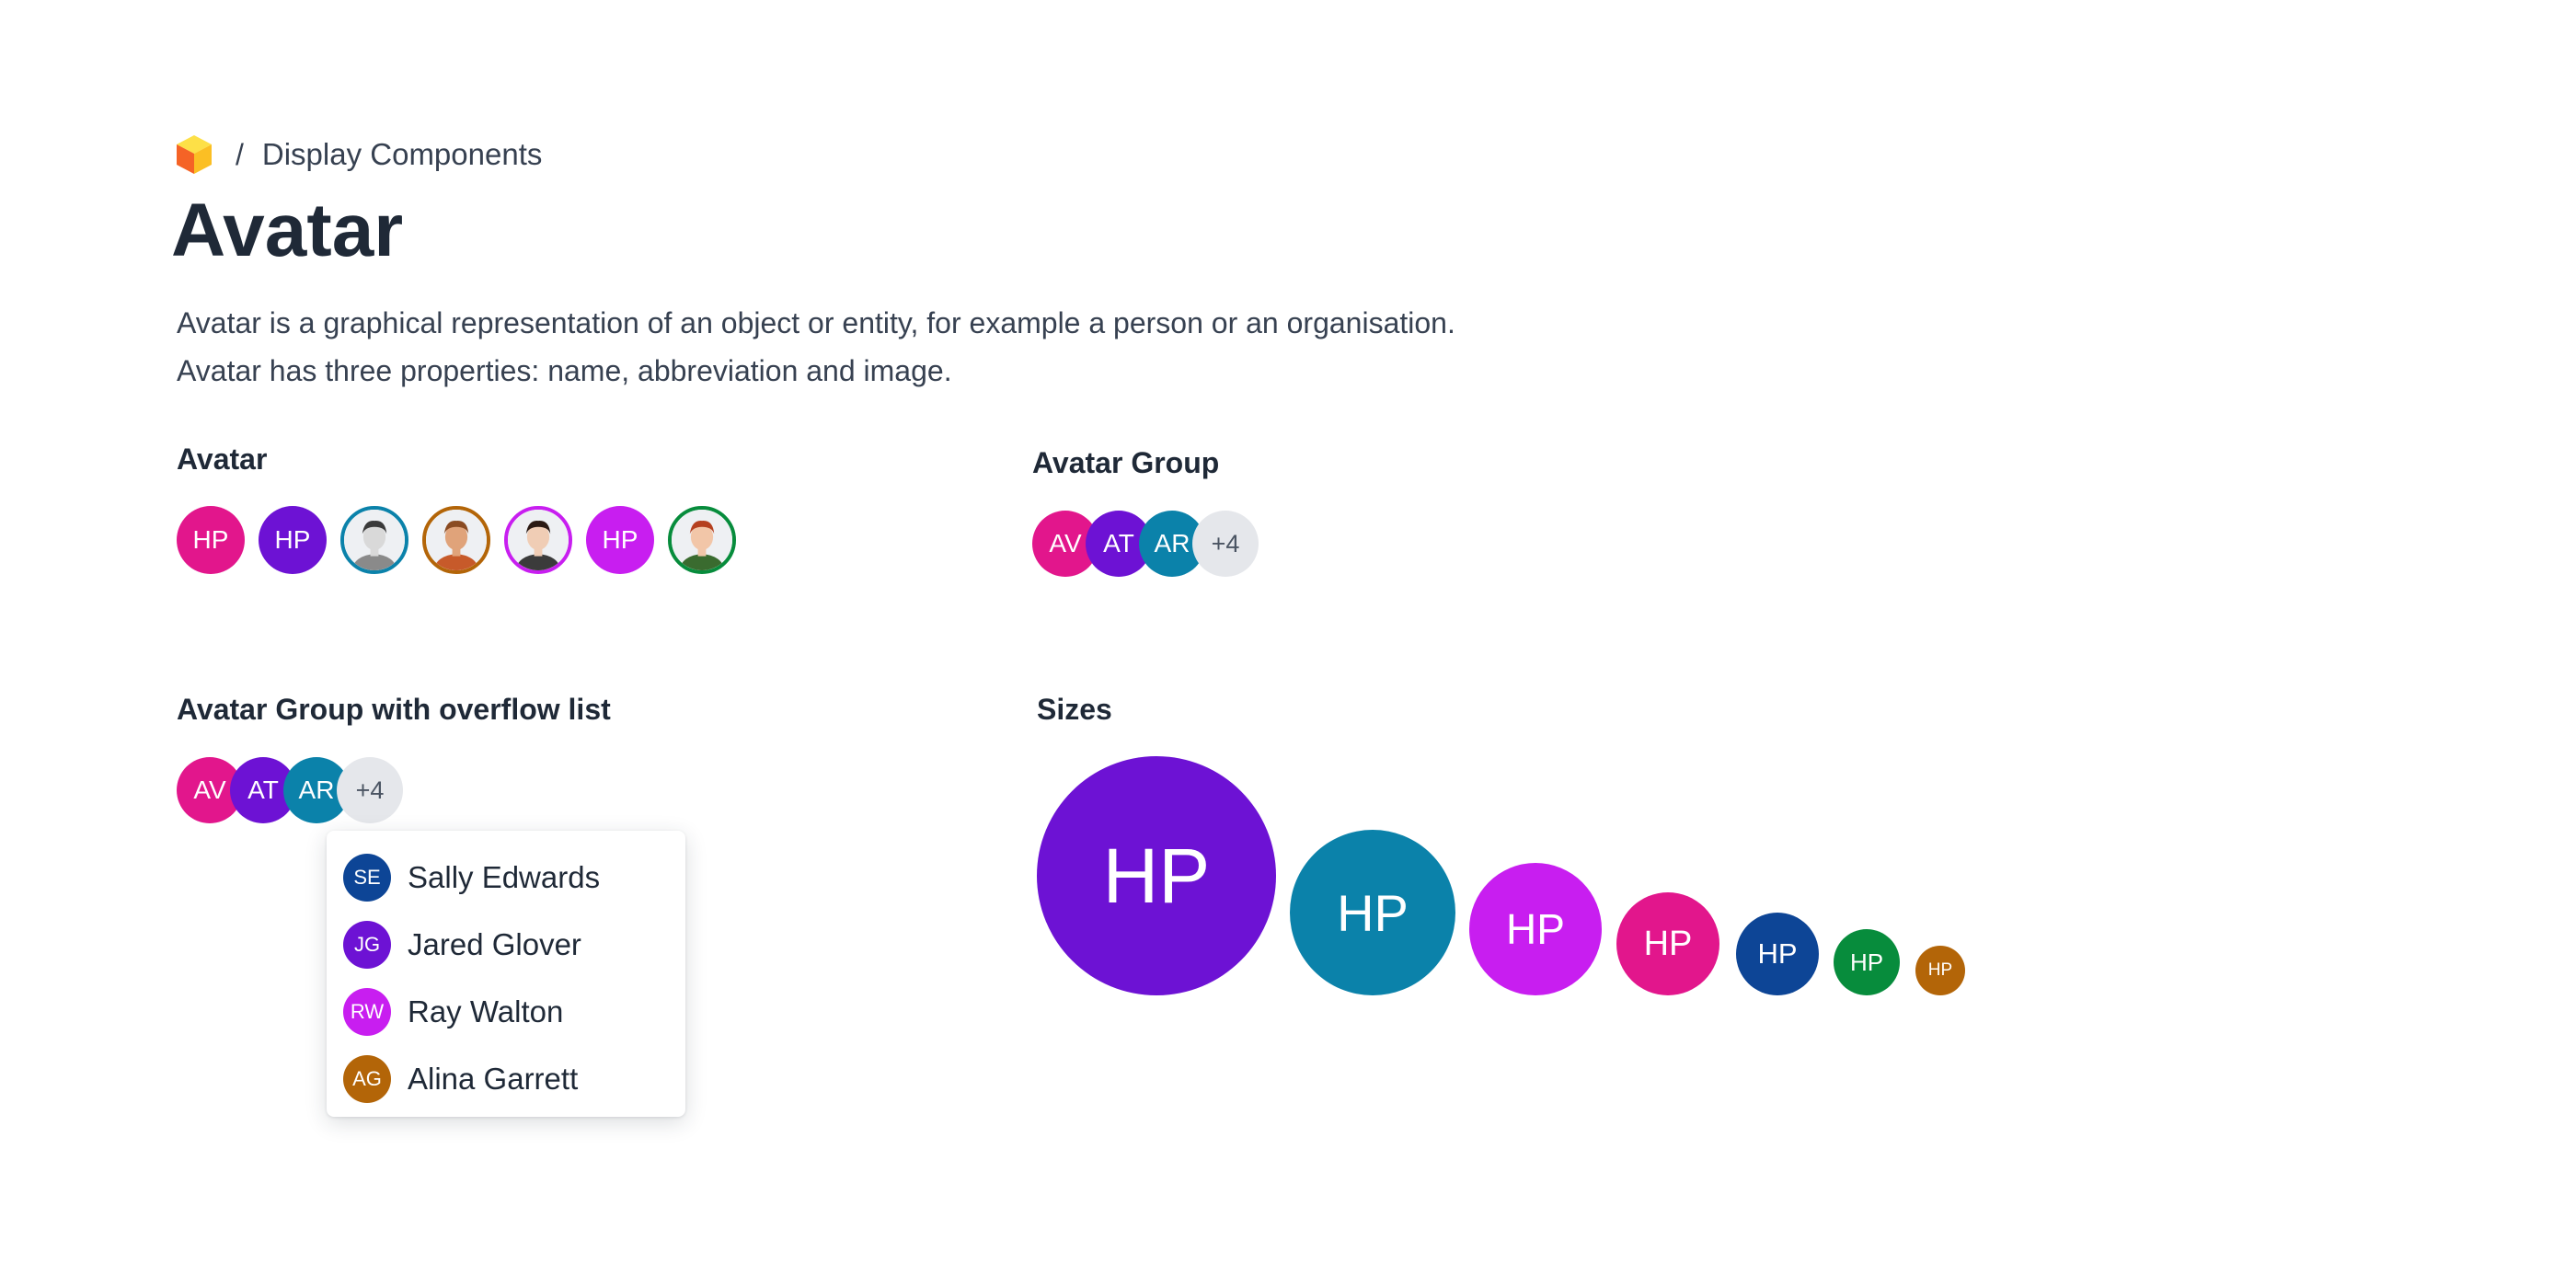  Describe the element at coordinates (493, 1079) in the screenshot. I see `overflow-list-name: Alina Garrett` at that location.